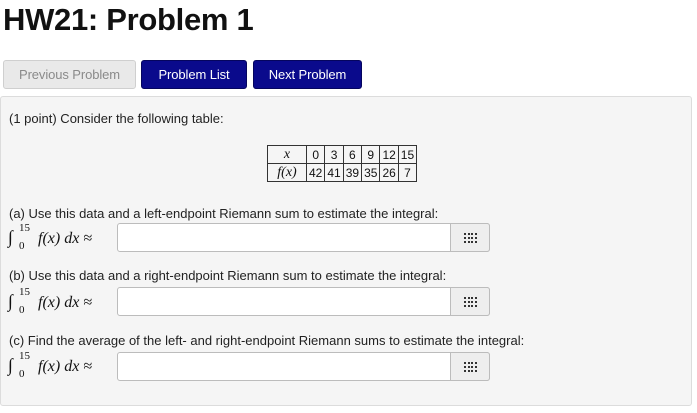 Image resolution: width=697 pixels, height=413 pixels. Describe the element at coordinates (352, 172) in the screenshot. I see `table-cell: 39` at that location.